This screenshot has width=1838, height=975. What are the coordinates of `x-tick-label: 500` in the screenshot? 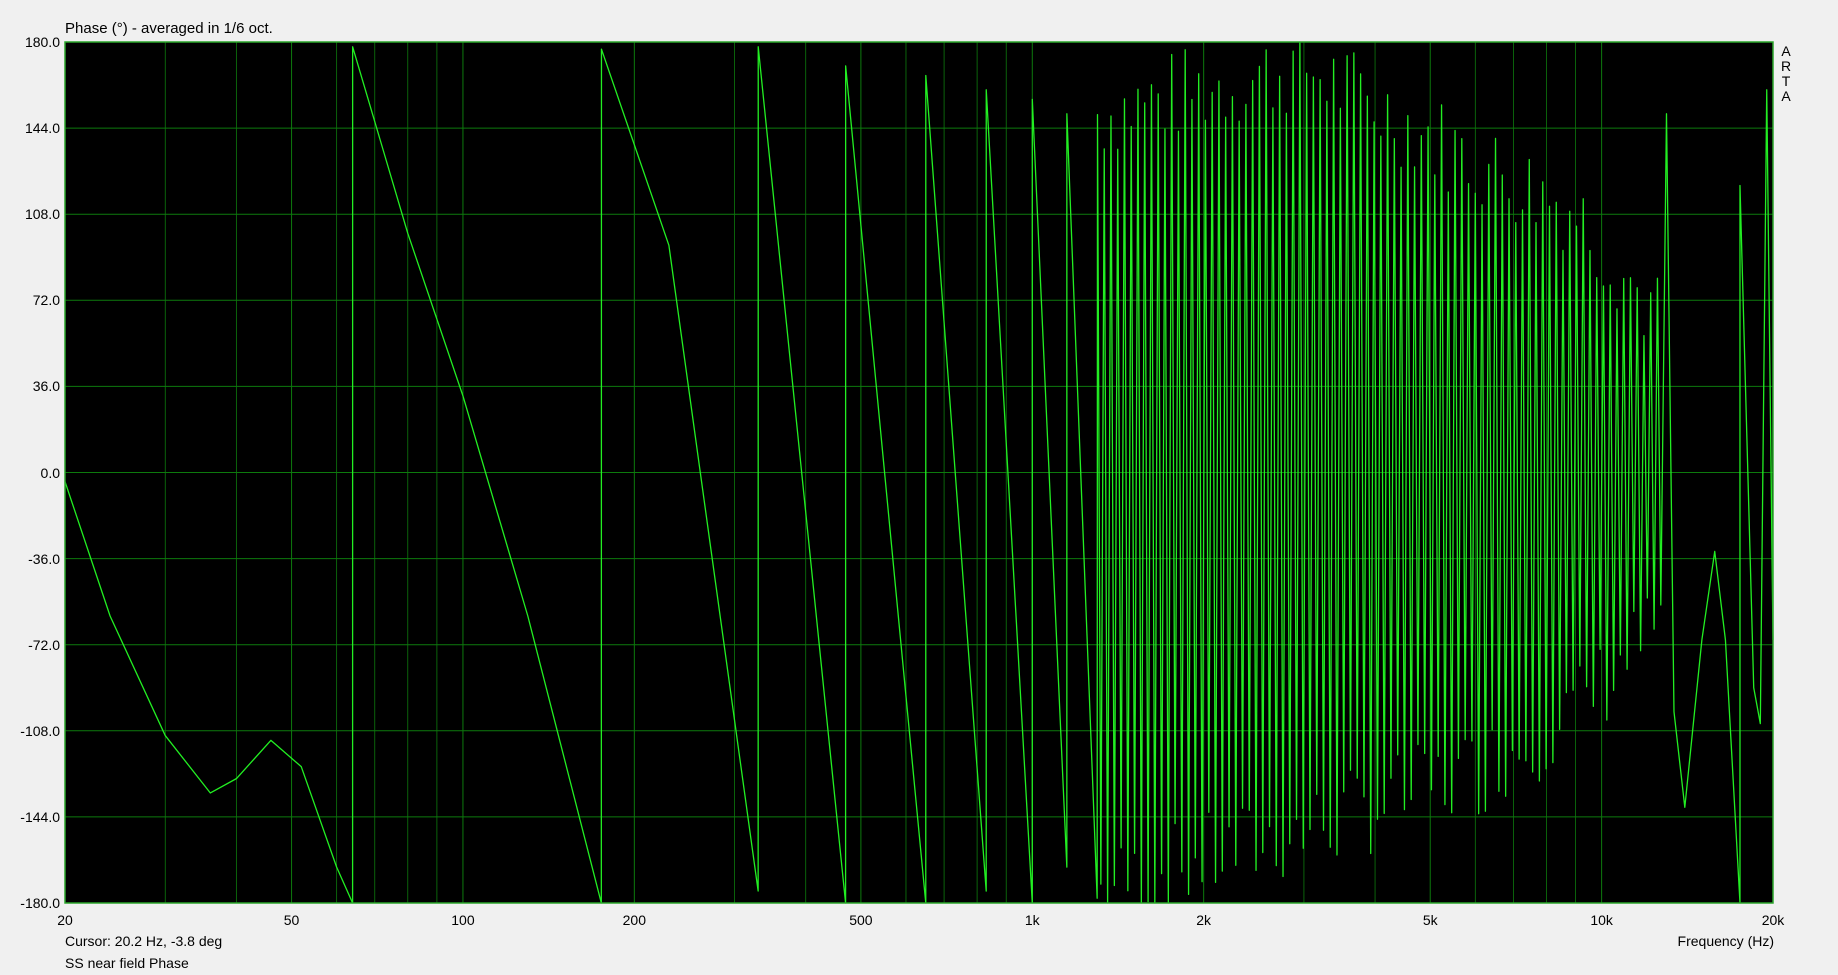 It's located at (861, 920).